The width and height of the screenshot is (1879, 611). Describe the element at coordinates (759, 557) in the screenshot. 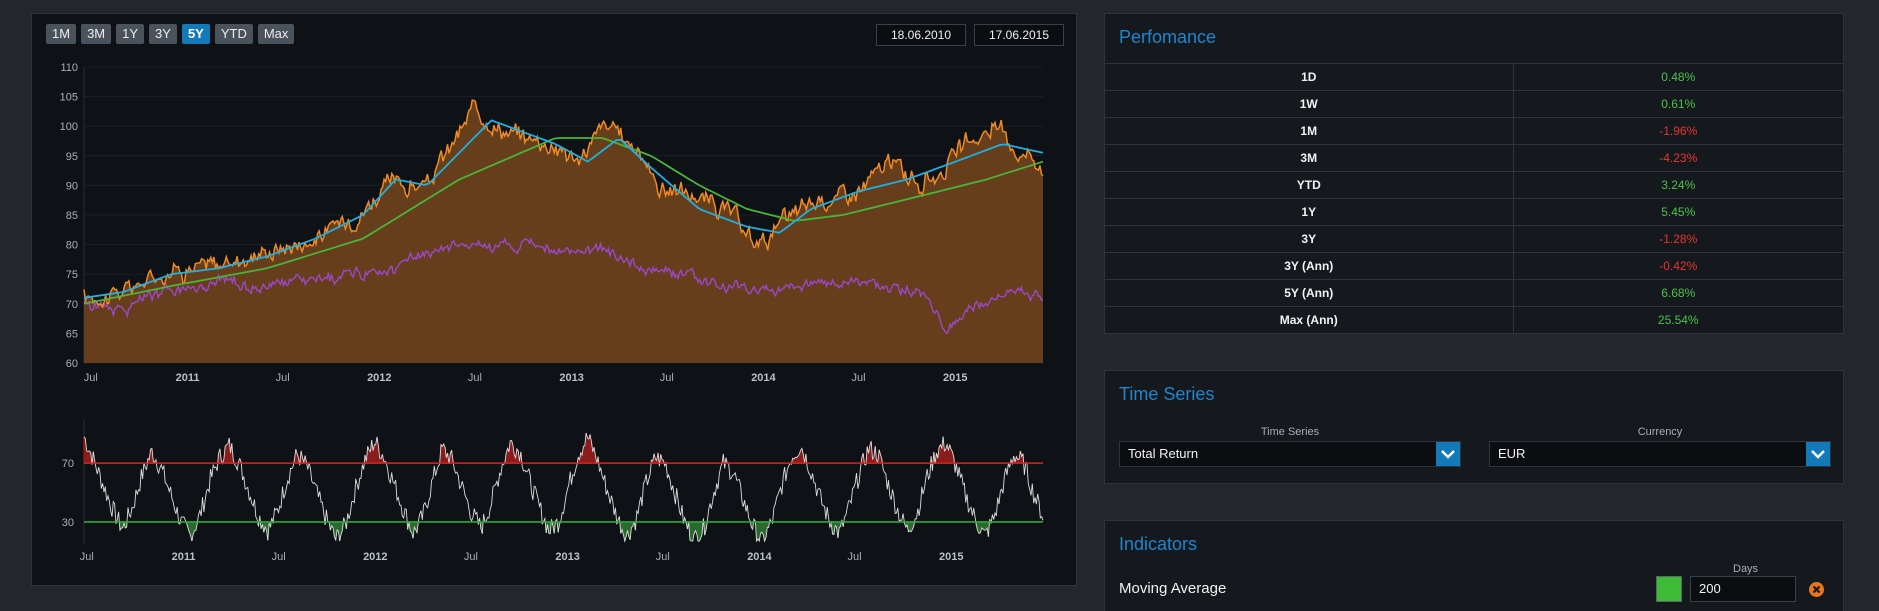

I see `rsi-x-tick-label: 2014` at that location.